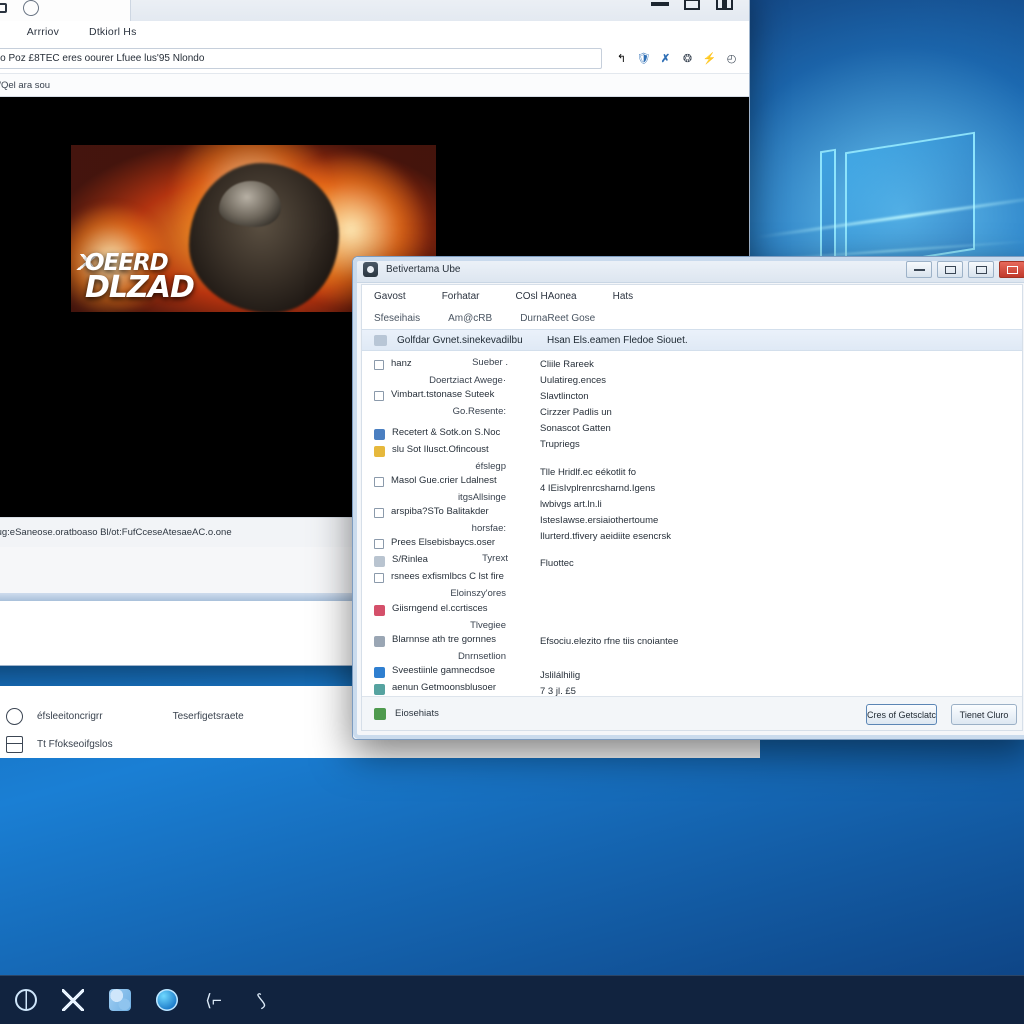 The width and height of the screenshot is (1024, 1024). Describe the element at coordinates (512, 999) in the screenshot. I see `taskbar: ⟨⌐ ⟆` at that location.